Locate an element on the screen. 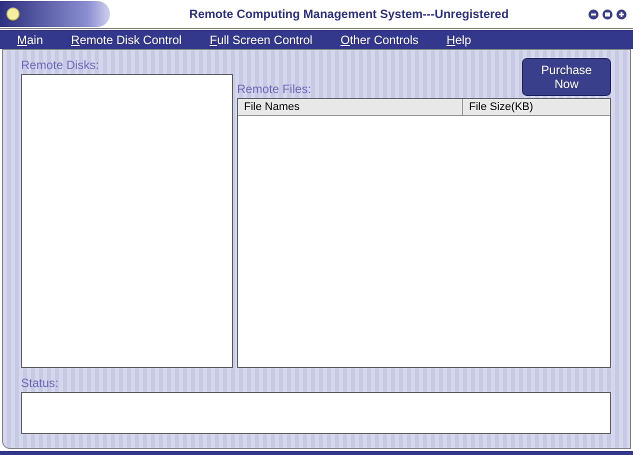 This screenshot has width=633, height=455. menu-item: Other Controls is located at coordinates (379, 39).